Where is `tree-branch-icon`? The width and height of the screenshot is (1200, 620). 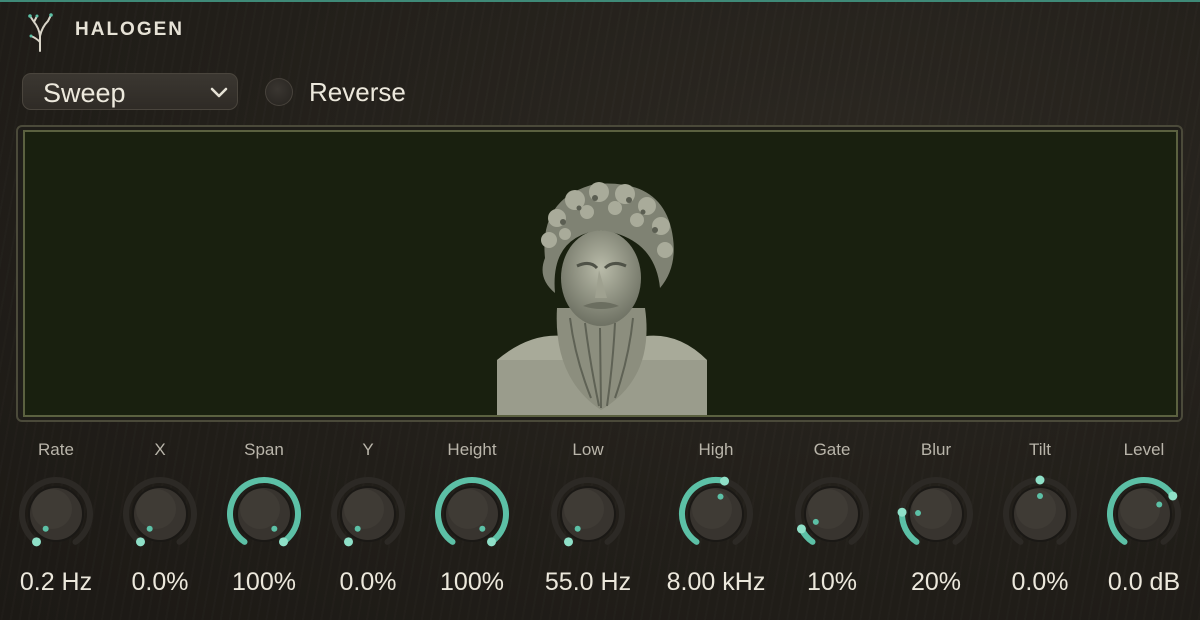
tree-branch-icon is located at coordinates (40, 32).